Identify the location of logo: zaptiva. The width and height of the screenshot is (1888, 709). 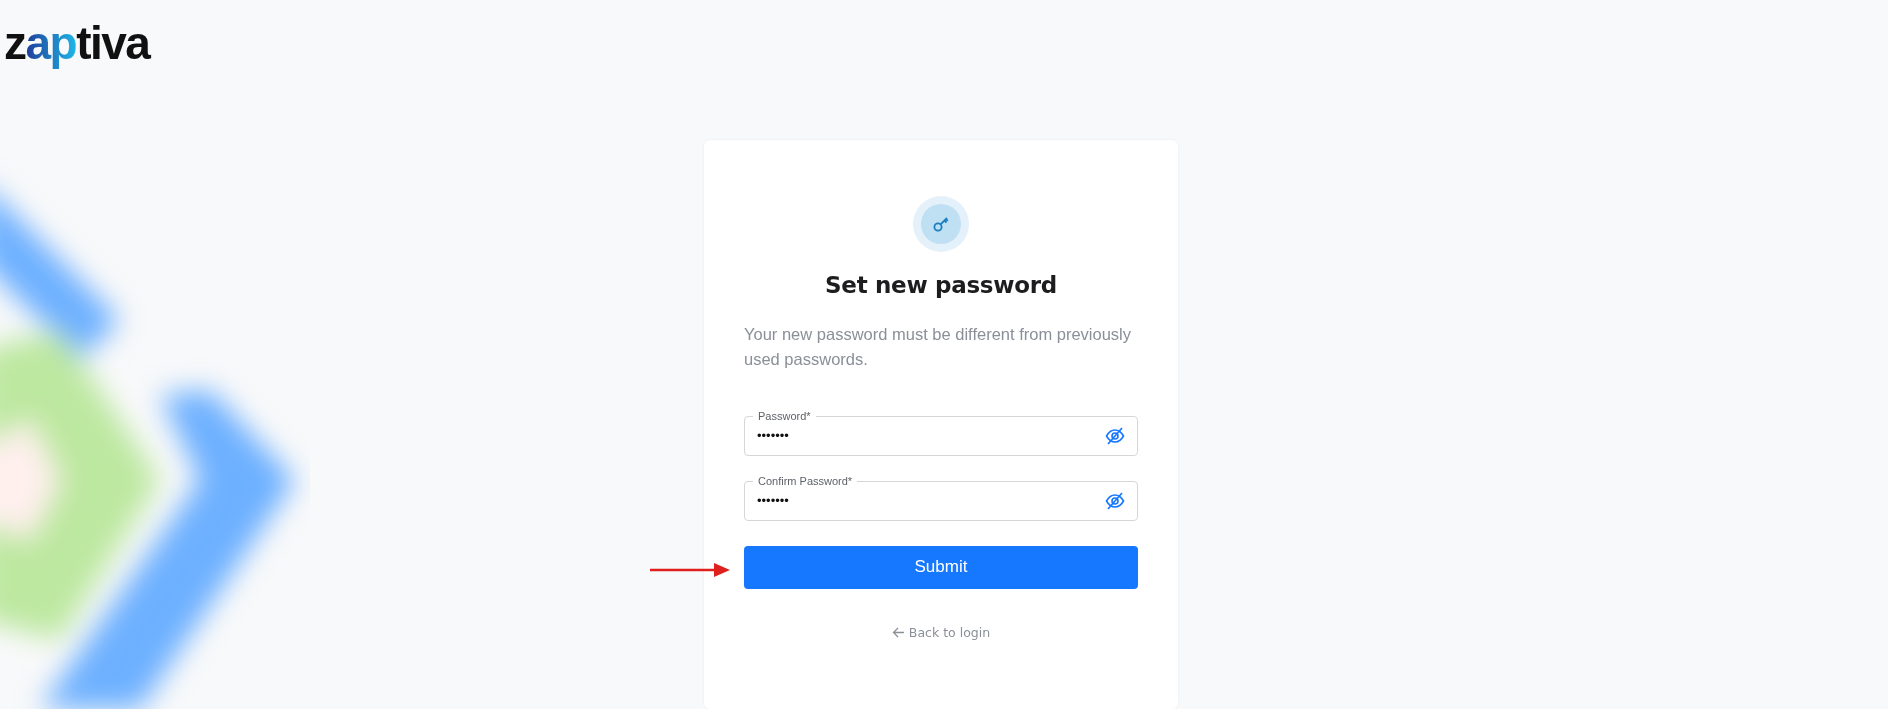
(77, 43).